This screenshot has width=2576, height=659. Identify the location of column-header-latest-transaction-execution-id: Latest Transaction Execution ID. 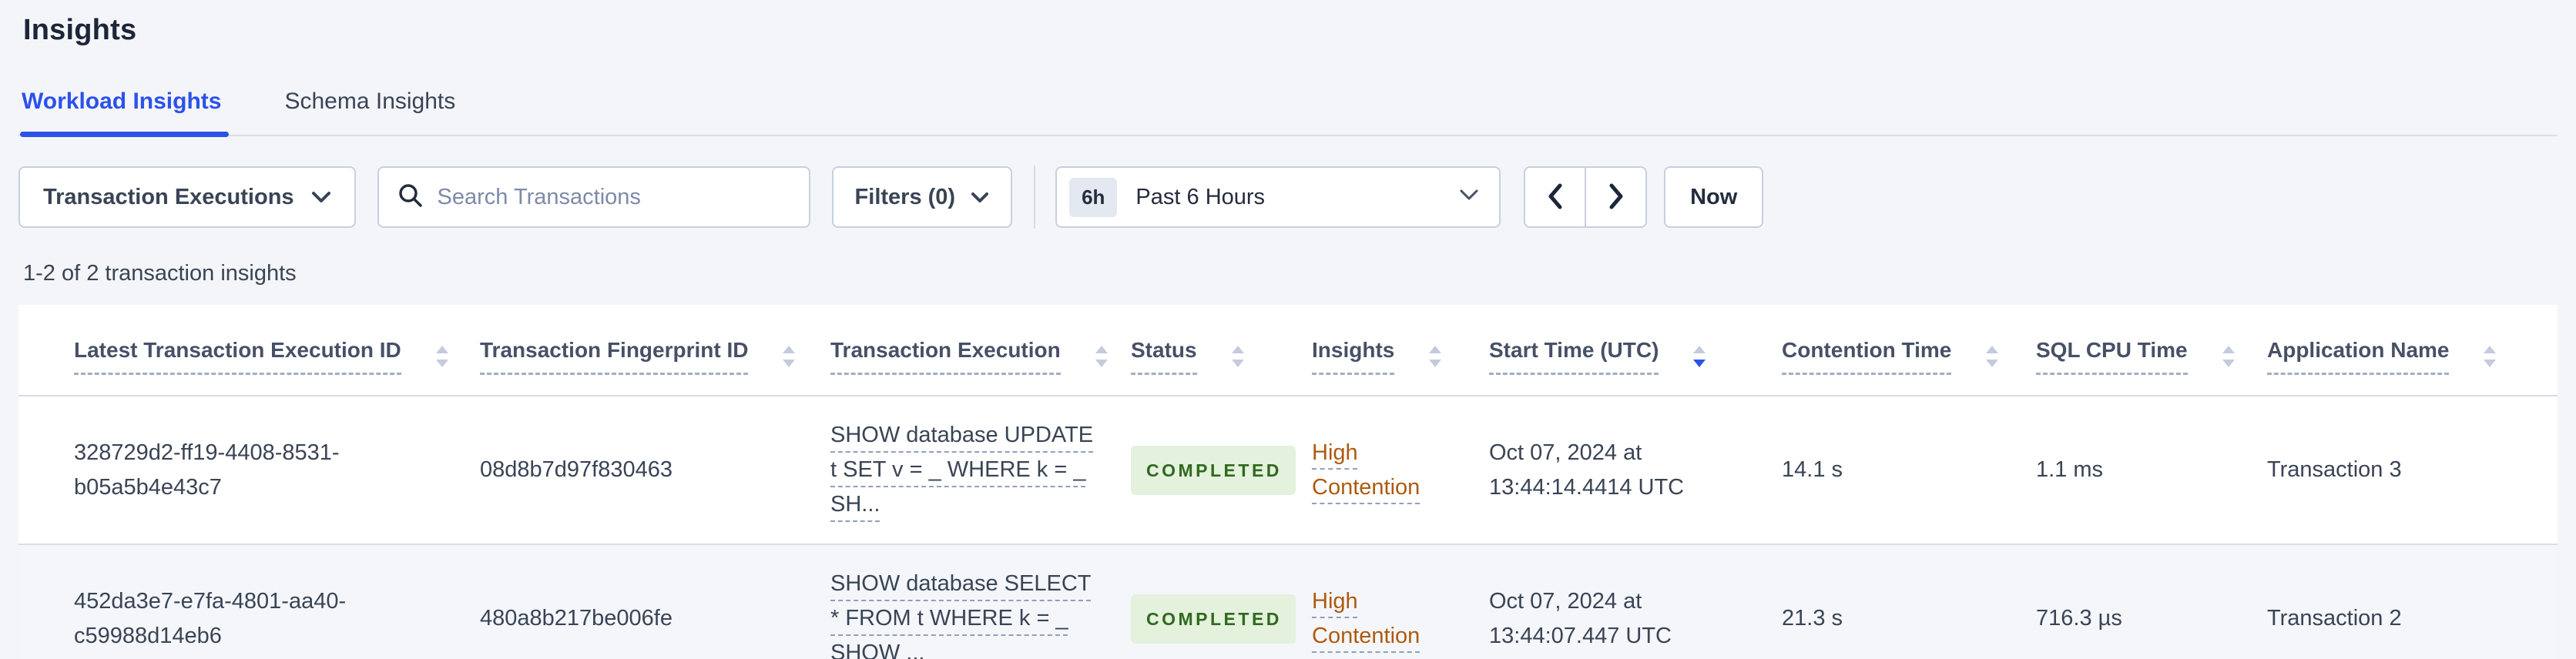
(239, 350).